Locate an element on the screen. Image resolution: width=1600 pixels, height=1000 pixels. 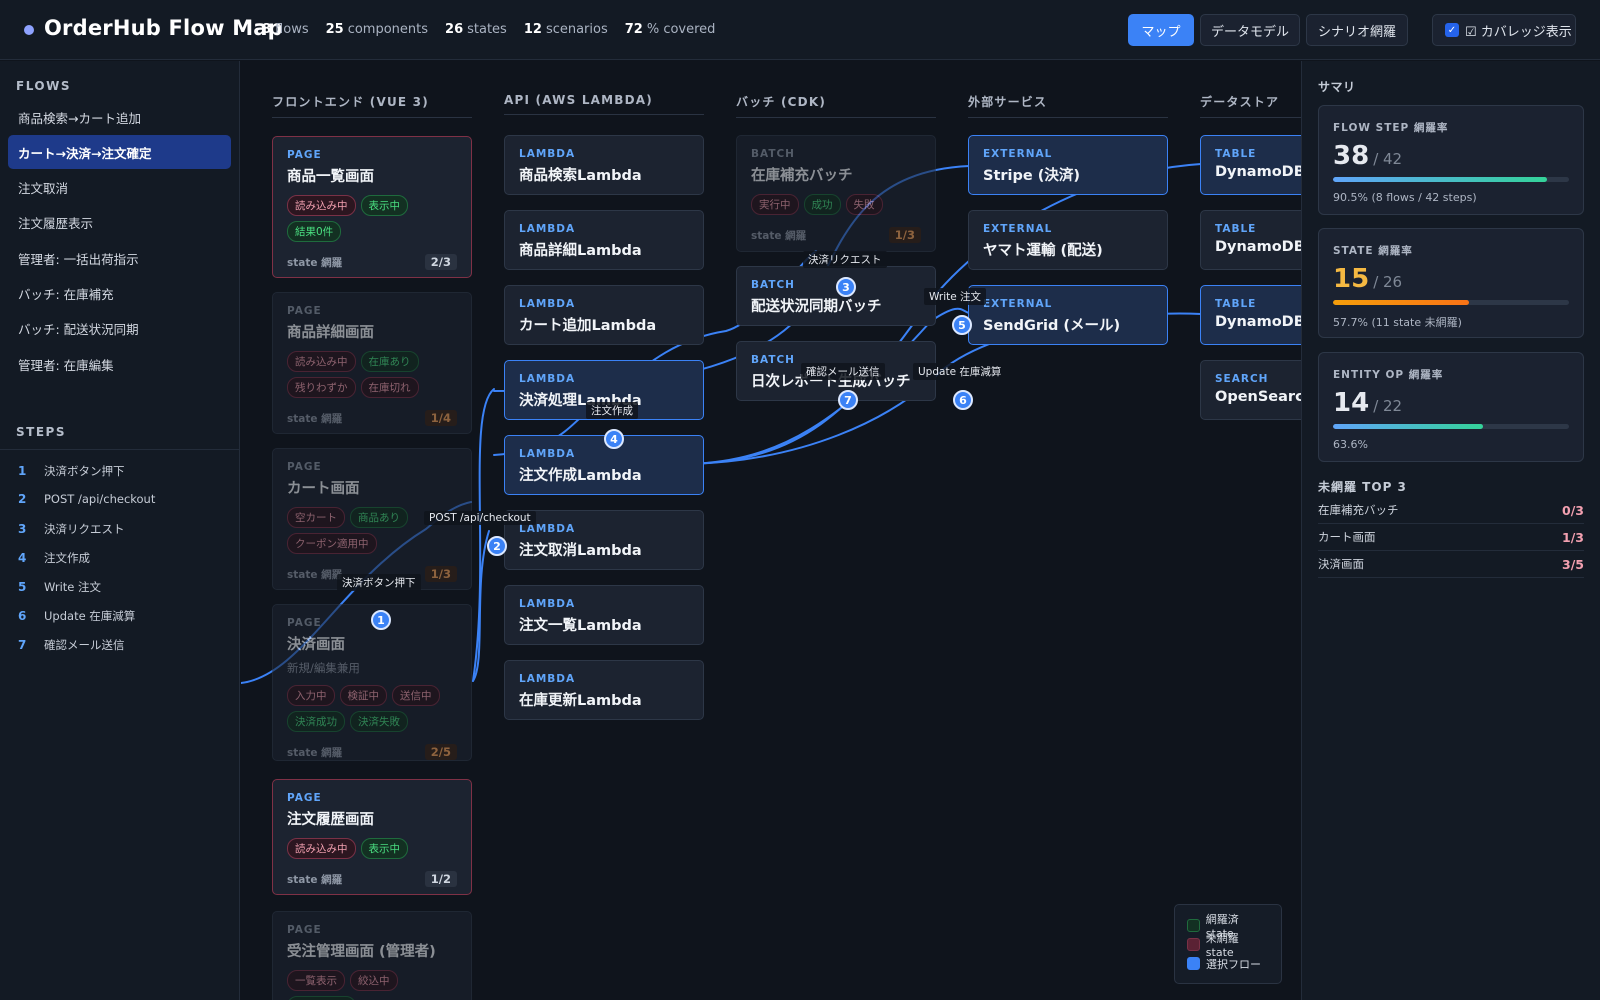
state-chip-covered: 成功 is located at coordinates (822, 204).